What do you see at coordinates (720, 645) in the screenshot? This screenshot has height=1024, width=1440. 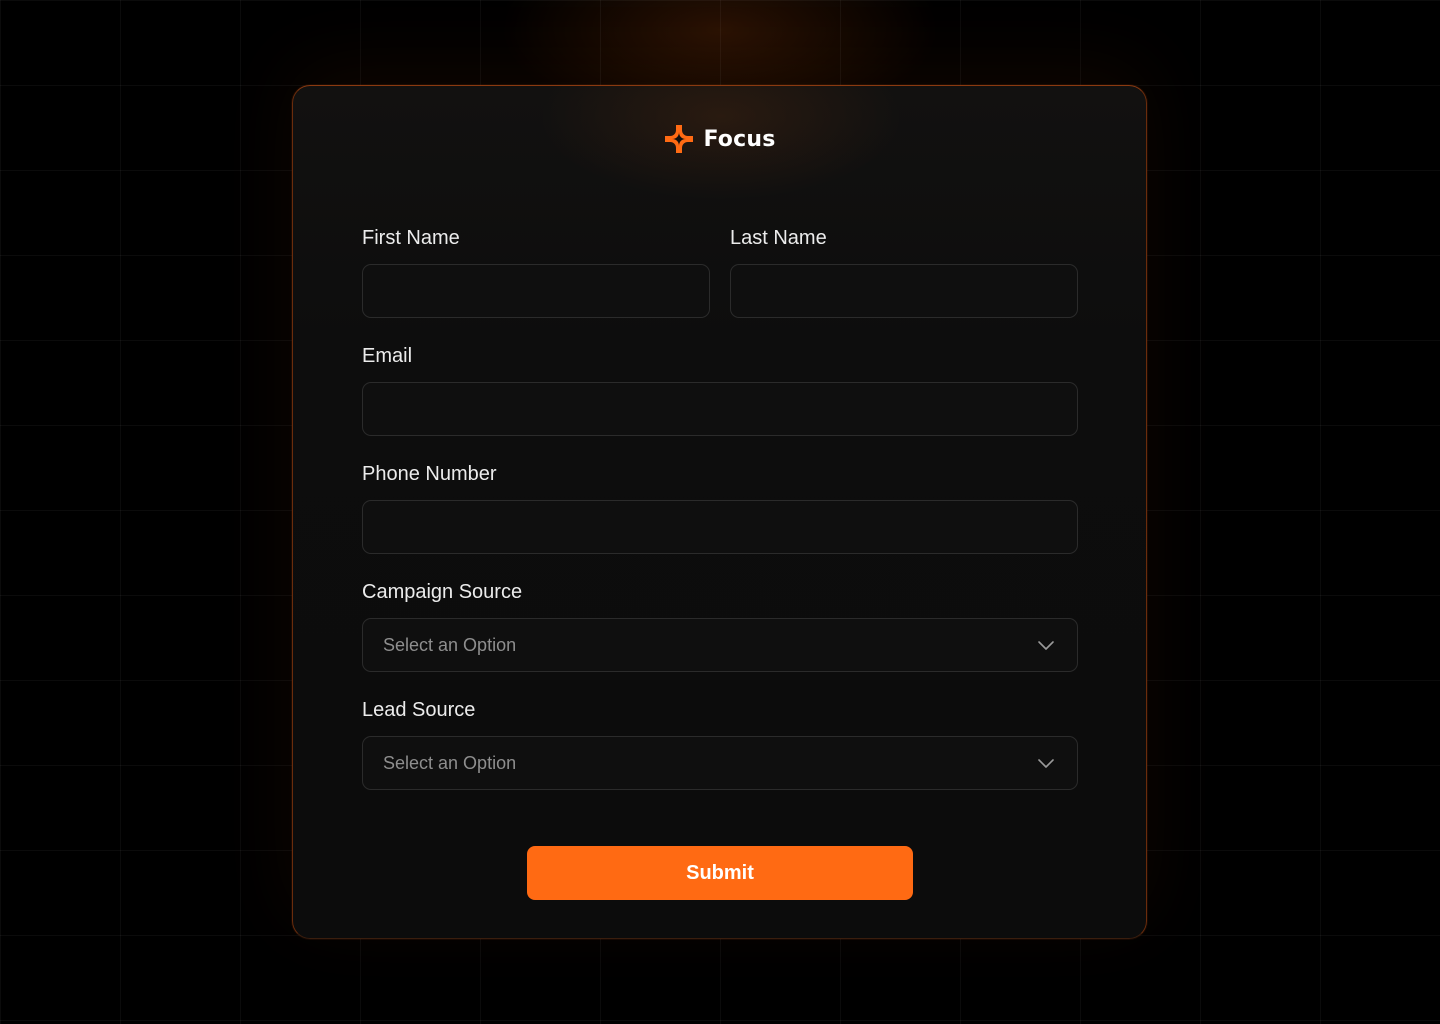 I see `campaign-source-select: Select an Option` at bounding box center [720, 645].